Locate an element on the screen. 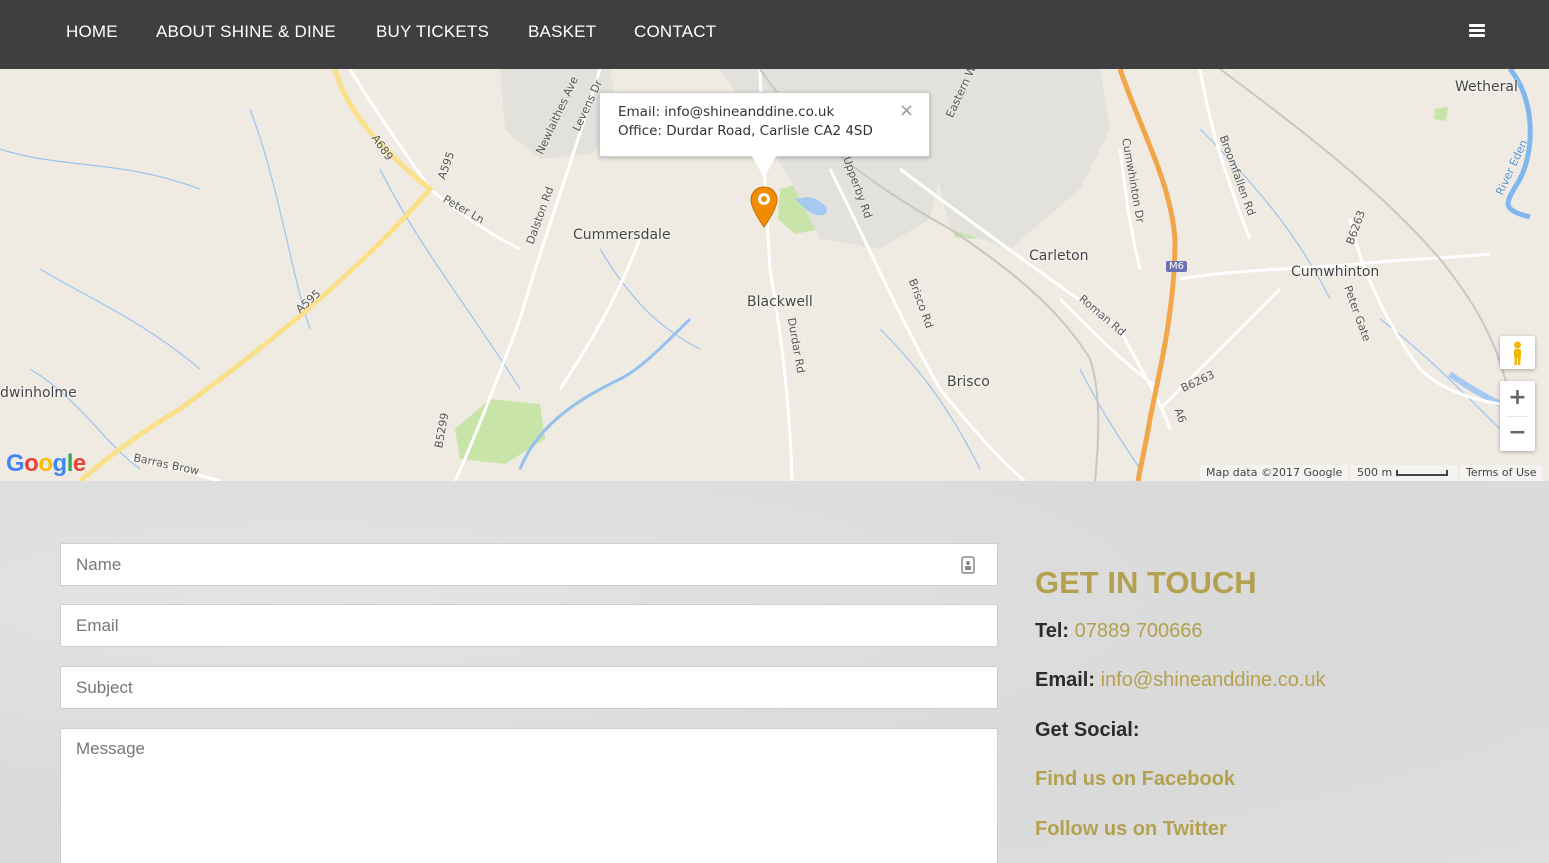 The image size is (1549, 863). subject-placeholder: Subject is located at coordinates (104, 687).